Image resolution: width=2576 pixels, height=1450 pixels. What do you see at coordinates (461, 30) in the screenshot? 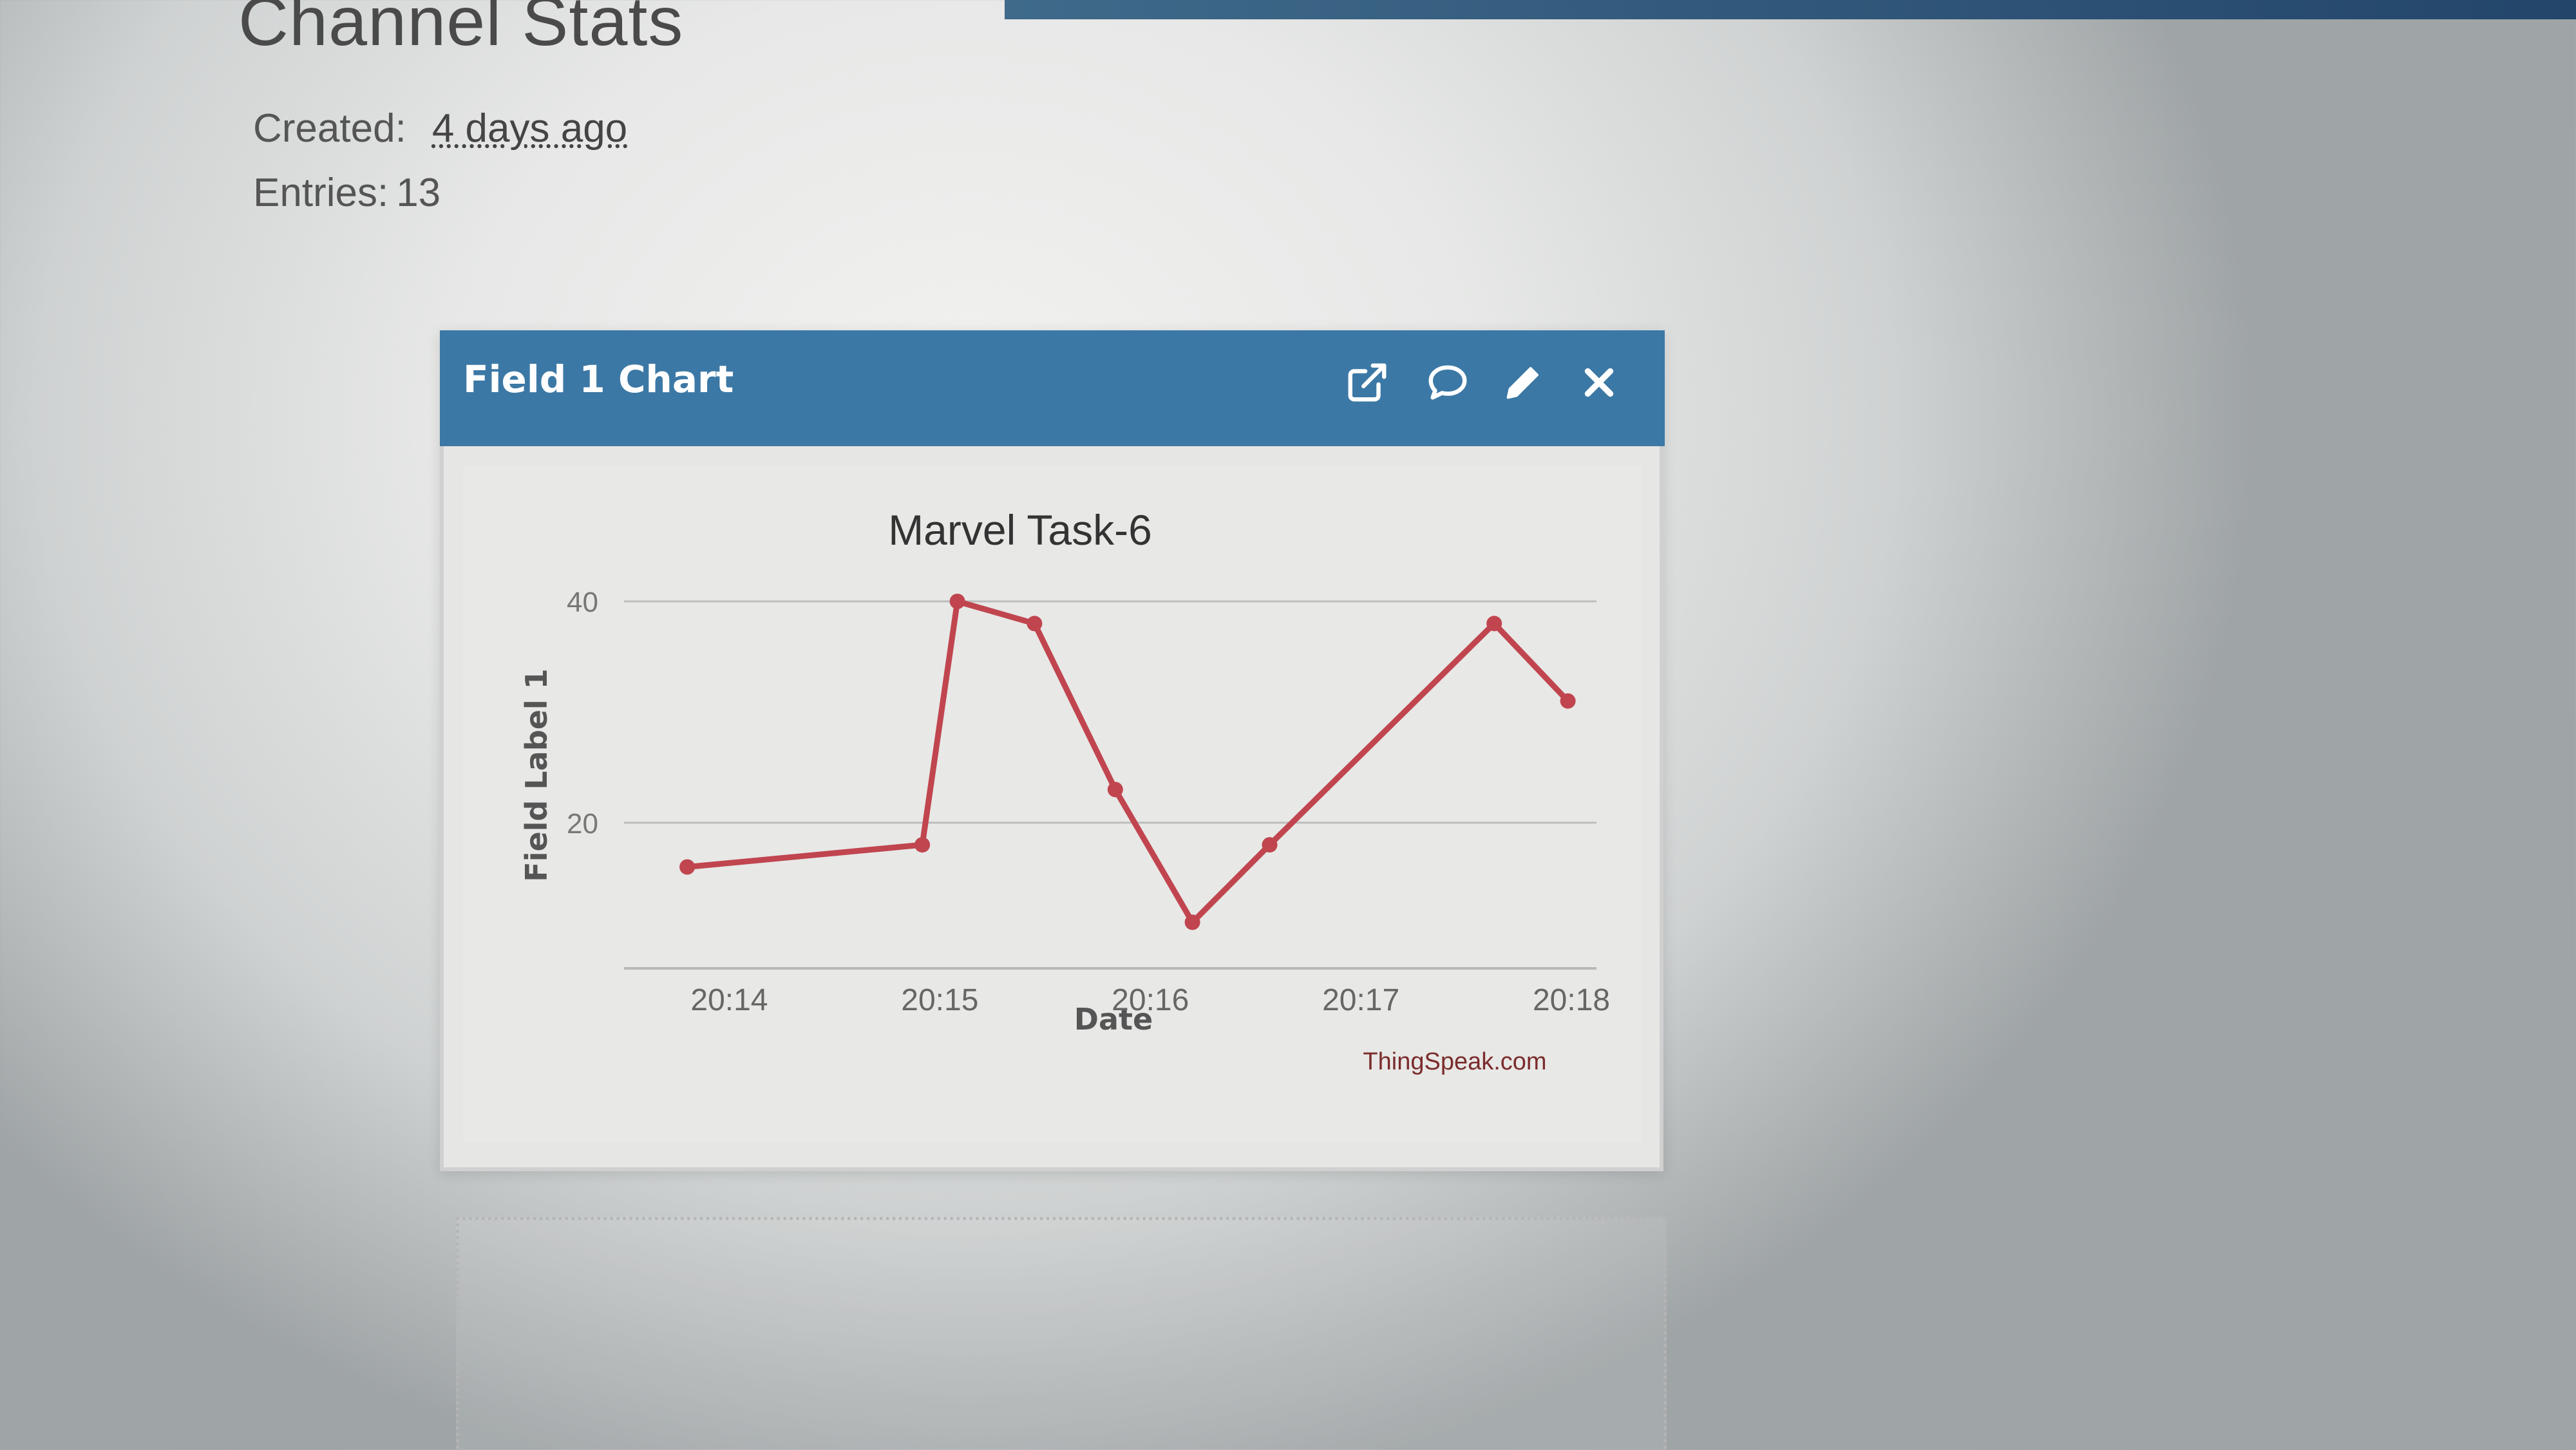
I see `page-title: Channel Stats` at bounding box center [461, 30].